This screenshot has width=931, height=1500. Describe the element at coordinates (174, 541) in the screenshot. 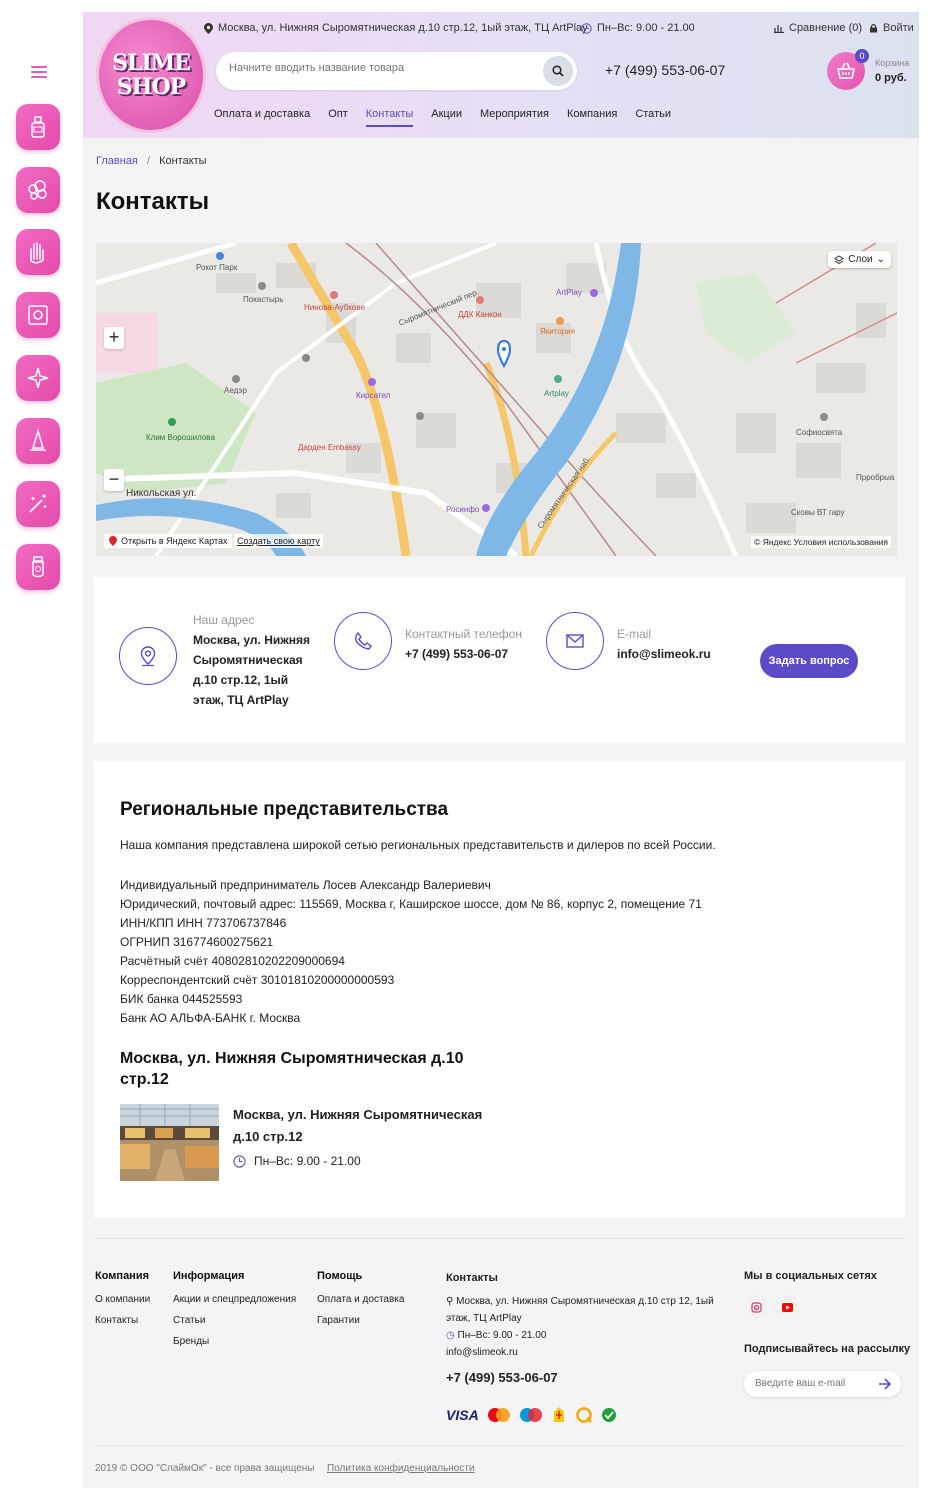

I see `open-in-yandex-label: Открыть в Яндекс Картах` at that location.